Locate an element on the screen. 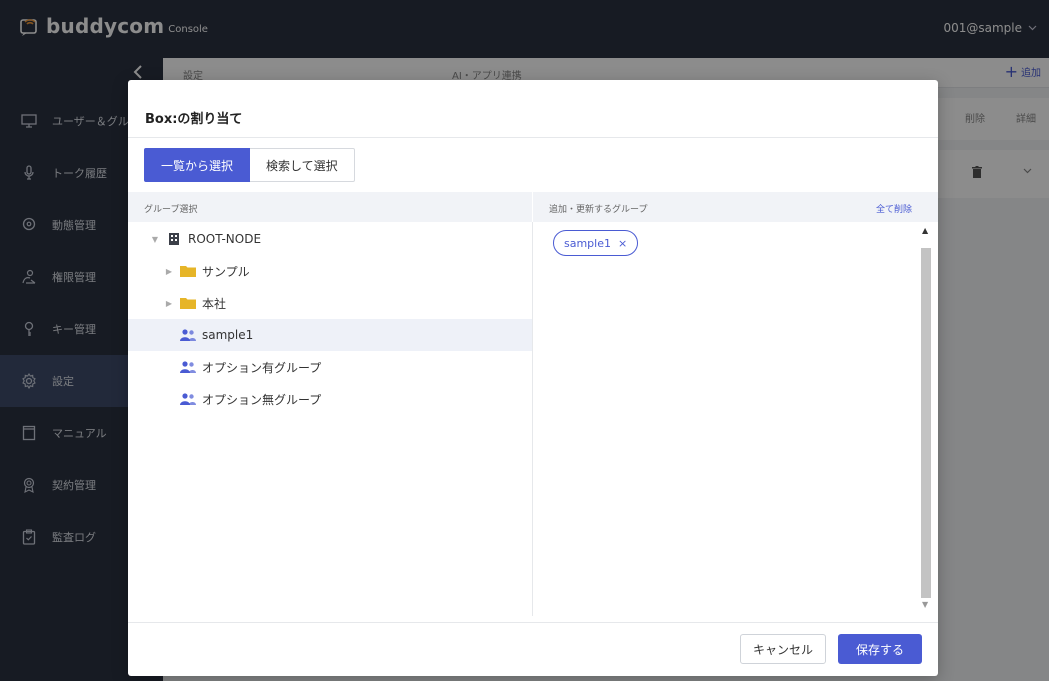  modal-title: Box:の割り当て is located at coordinates (194, 119).